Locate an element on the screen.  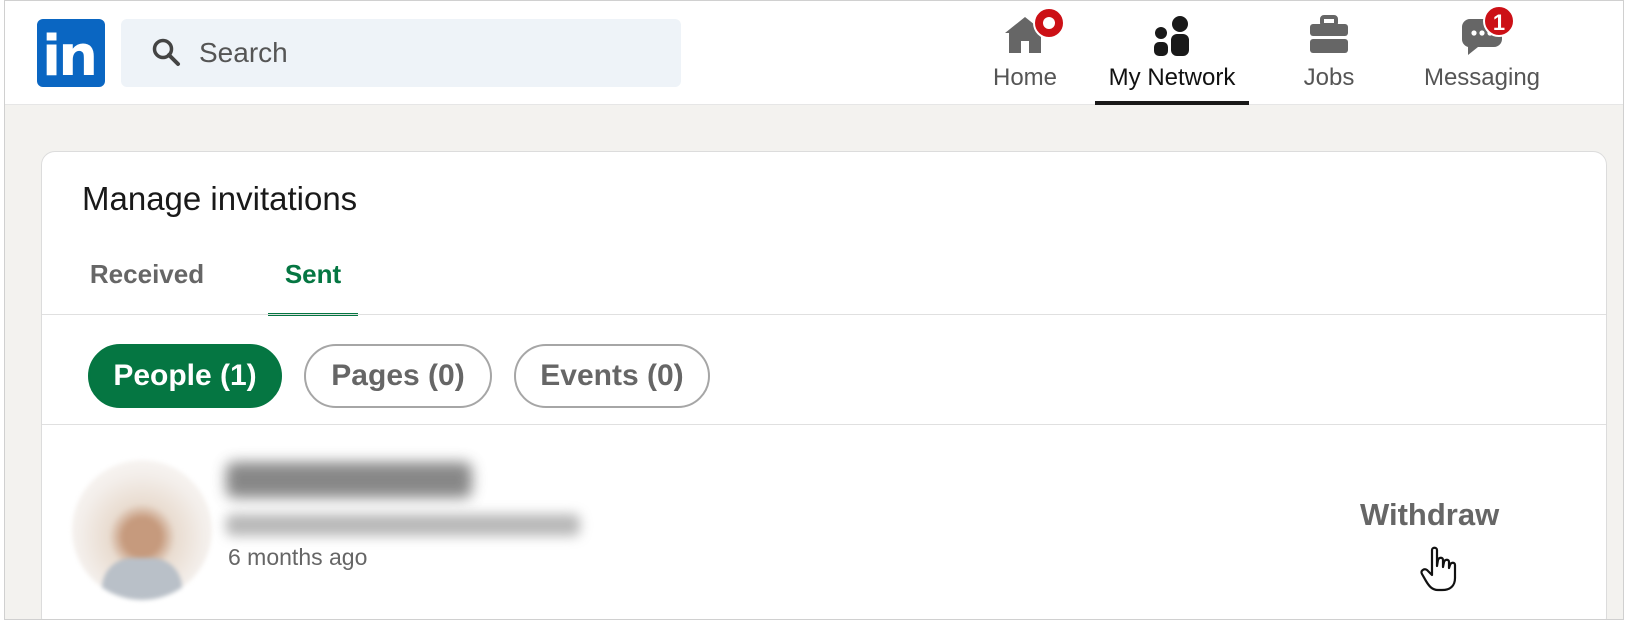
search-box is located at coordinates (401, 53).